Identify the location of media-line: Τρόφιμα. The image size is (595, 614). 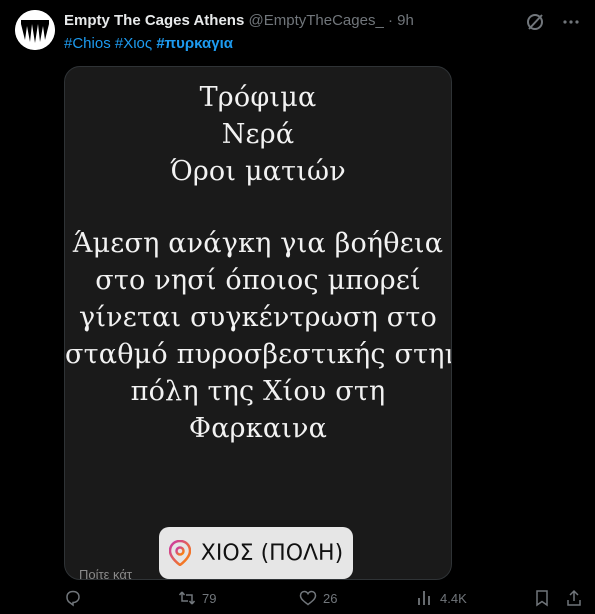
(258, 97).